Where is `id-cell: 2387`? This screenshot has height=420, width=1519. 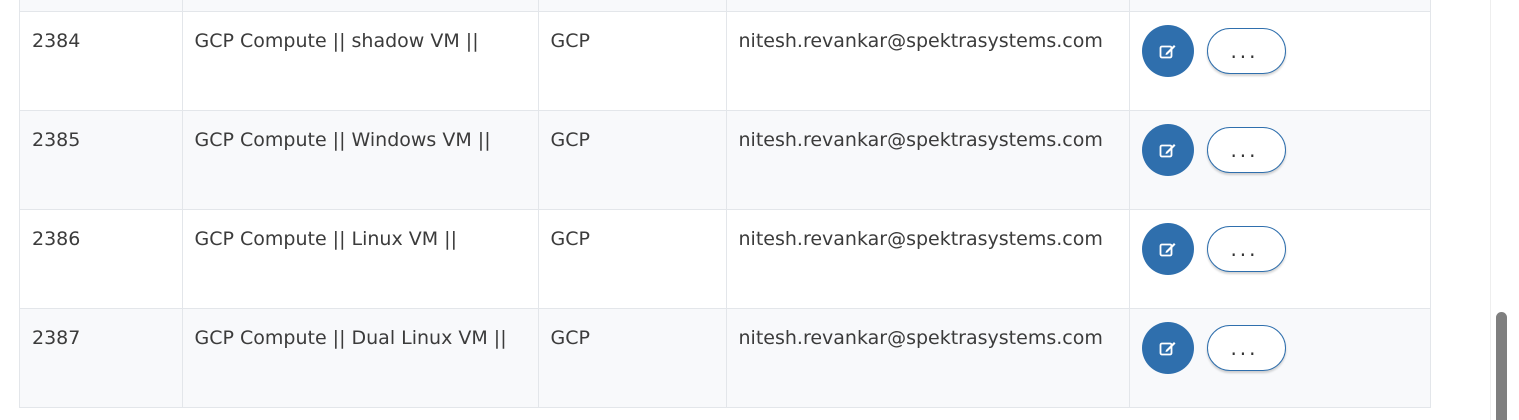
id-cell: 2387 is located at coordinates (101, 358).